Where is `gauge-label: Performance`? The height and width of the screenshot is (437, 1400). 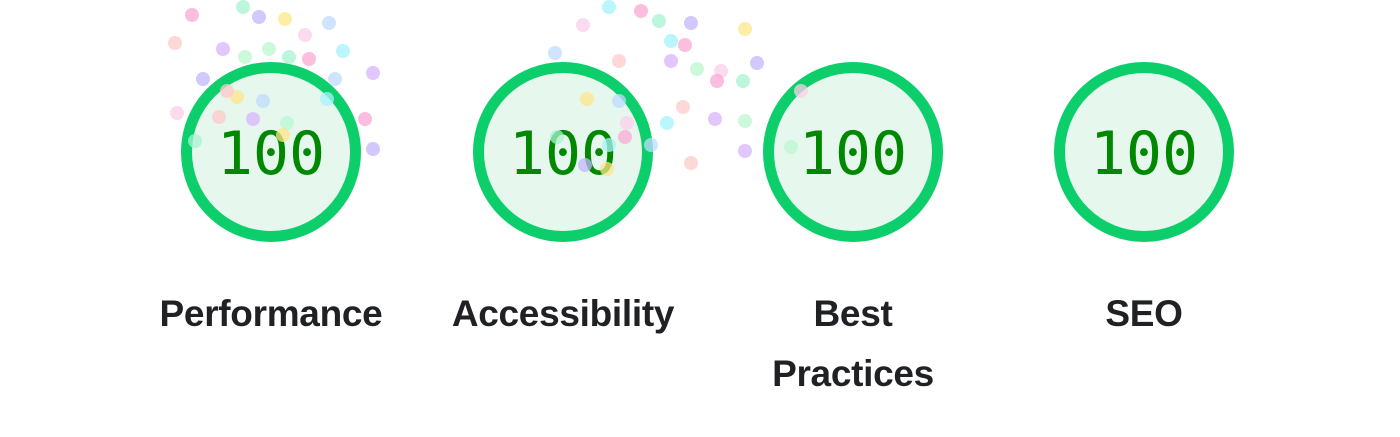
gauge-label: Performance is located at coordinates (271, 313).